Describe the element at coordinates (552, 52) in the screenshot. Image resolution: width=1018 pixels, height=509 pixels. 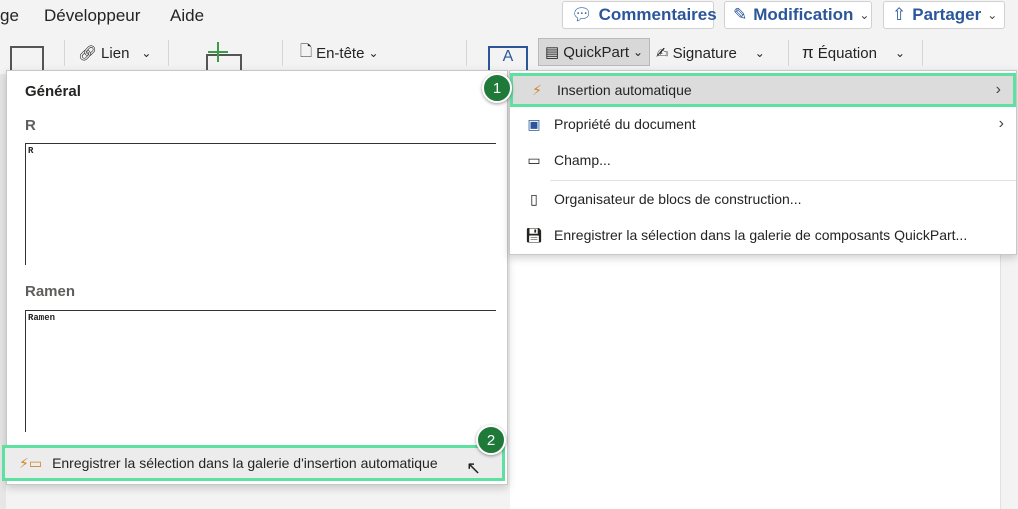
I see `quickpart-icon: ▤` at that location.